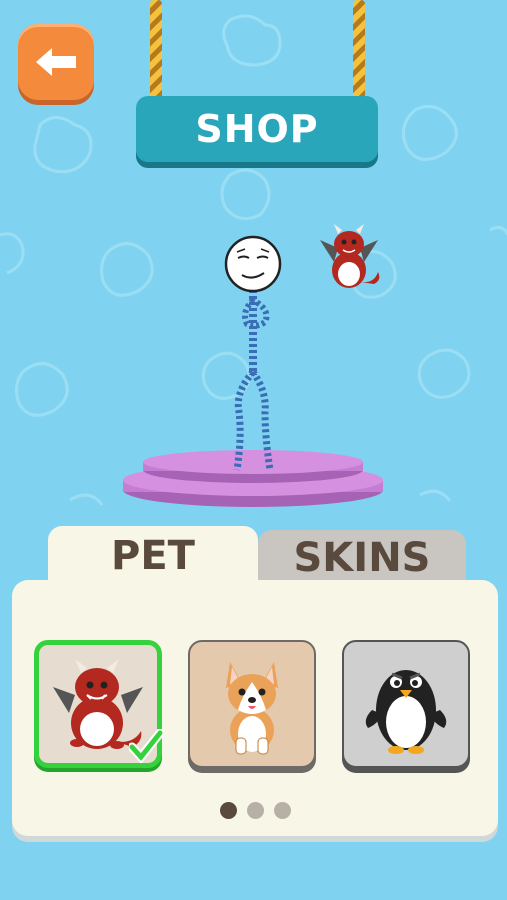 Image resolution: width=507 pixels, height=900 pixels. What do you see at coordinates (350, 256) in the screenshot?
I see `dragon-pet-companion` at bounding box center [350, 256].